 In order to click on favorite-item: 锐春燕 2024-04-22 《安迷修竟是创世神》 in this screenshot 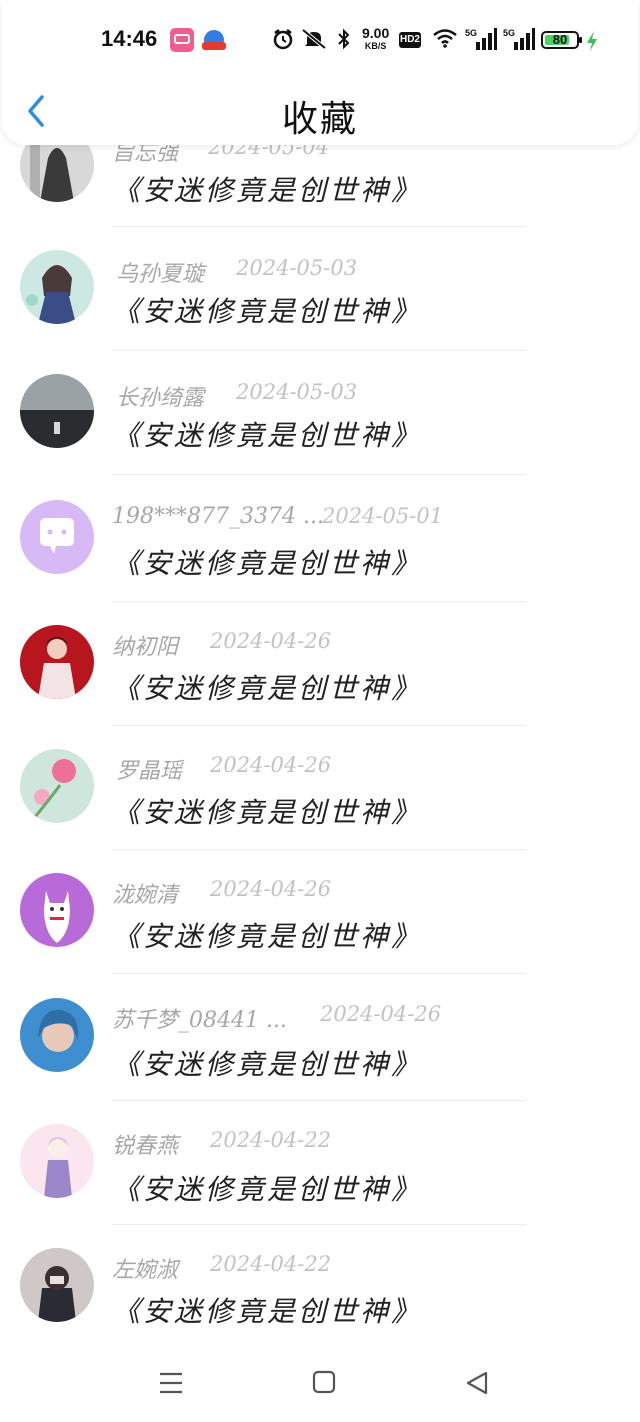, I will do `click(320, 1186)`.